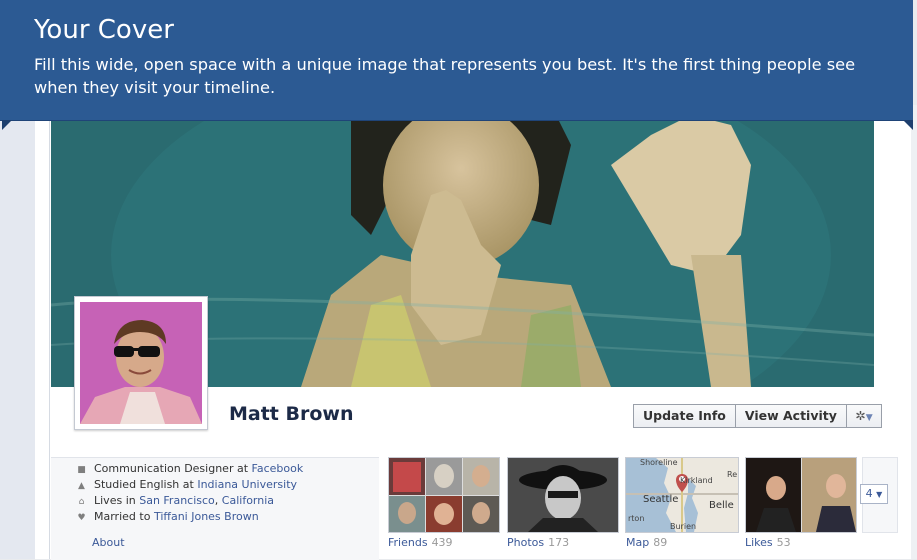  Describe the element at coordinates (696, 480) in the screenshot. I see `map-place-label: Kirkland` at that location.